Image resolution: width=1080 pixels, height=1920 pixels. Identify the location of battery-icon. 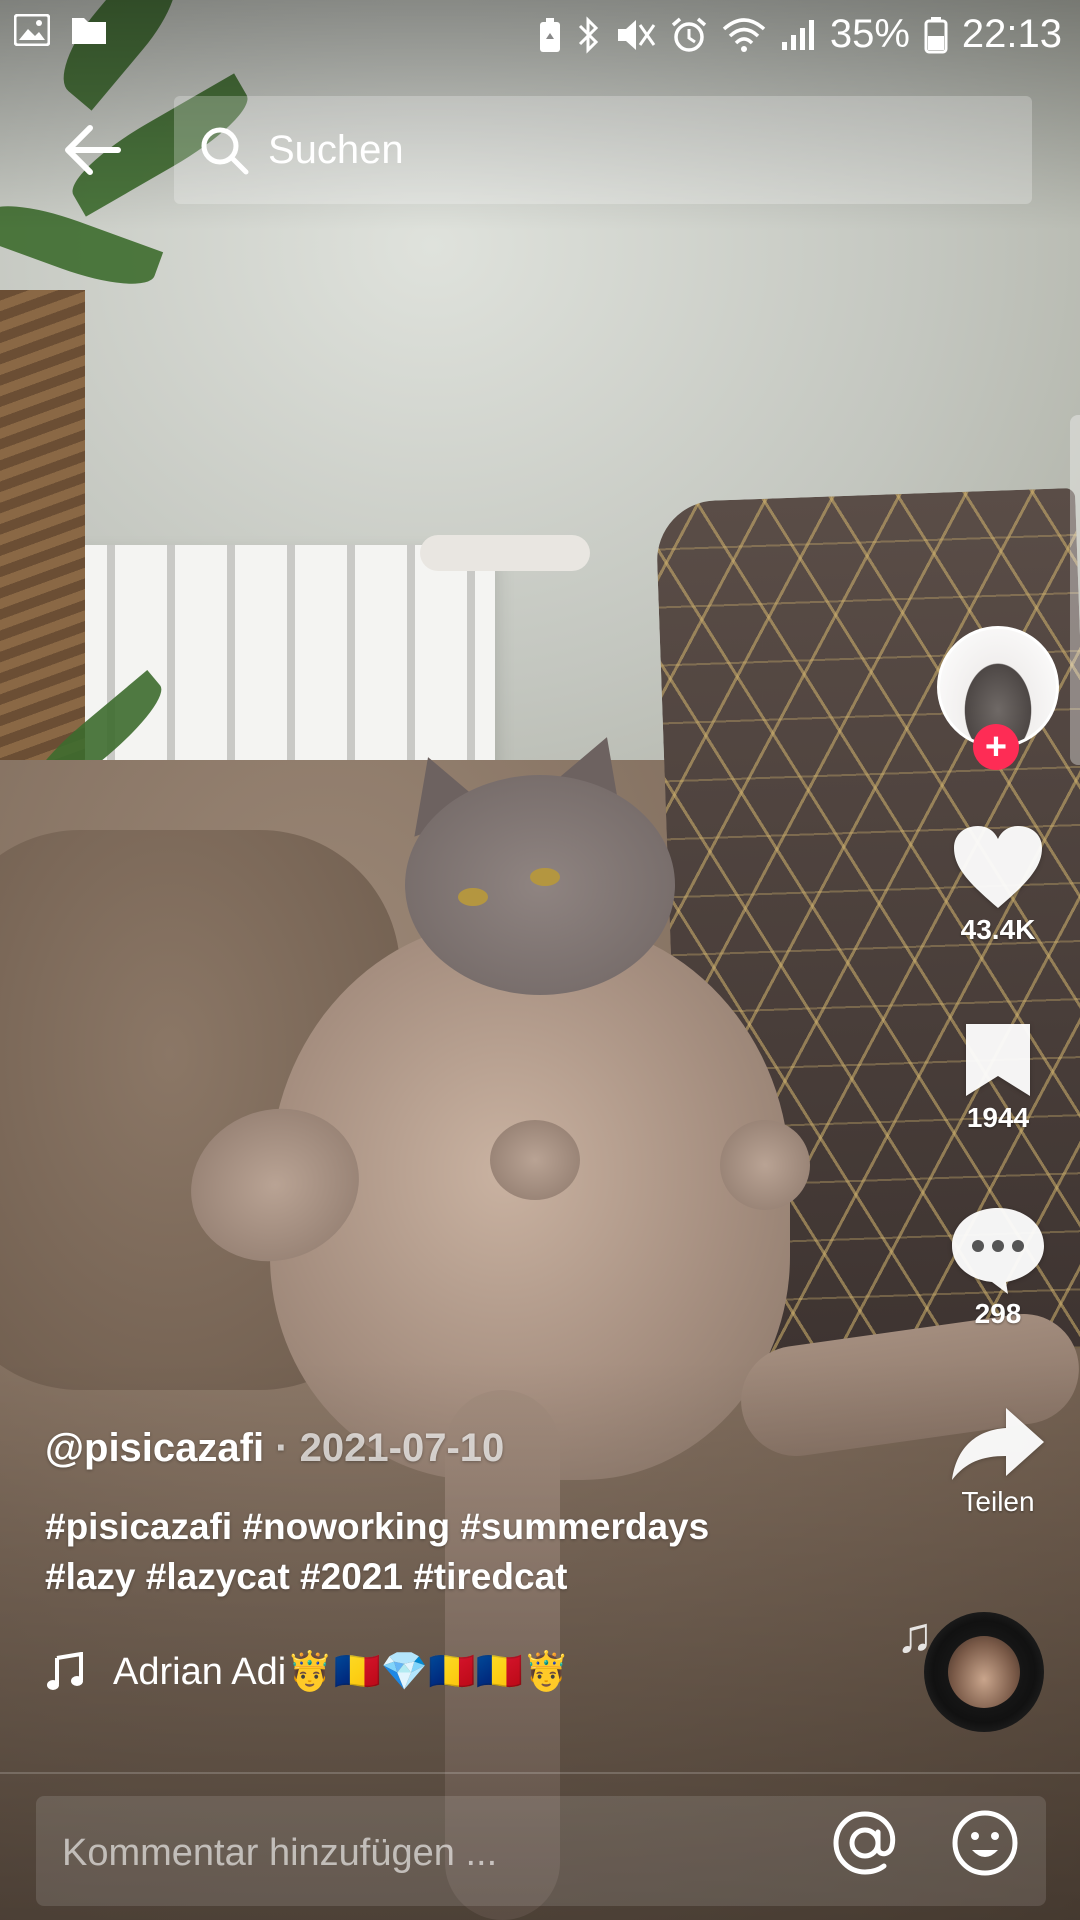
(936, 35).